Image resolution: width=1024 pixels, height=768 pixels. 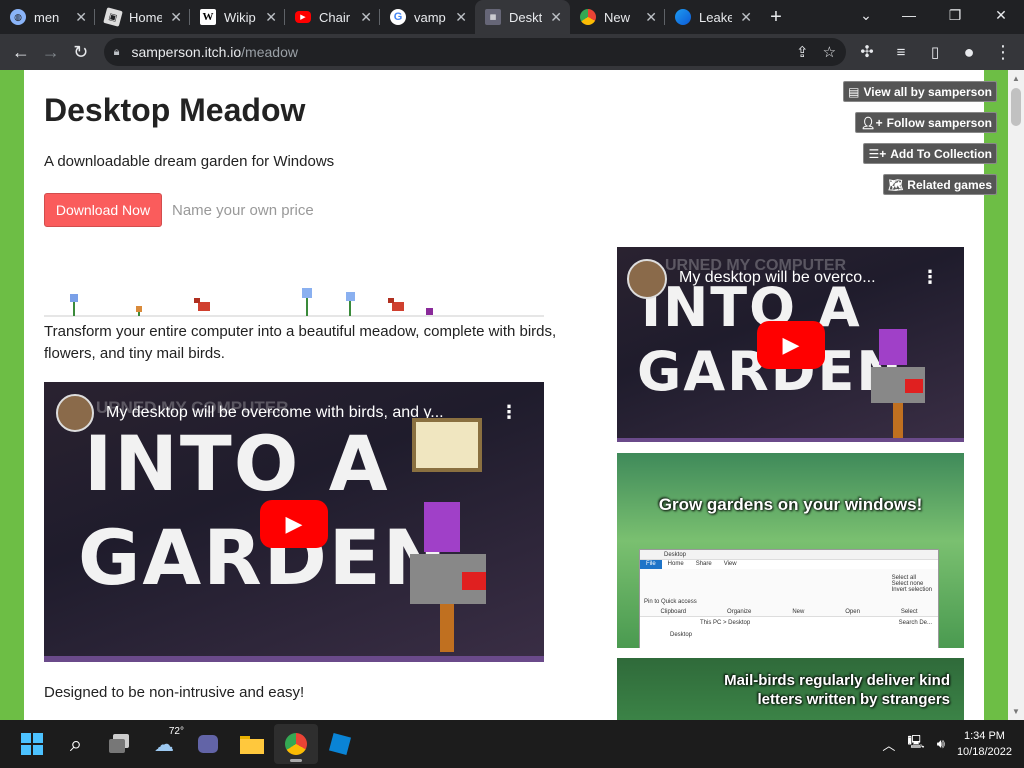 I want to click on explorer-title: Desktop, so click(x=789, y=555).